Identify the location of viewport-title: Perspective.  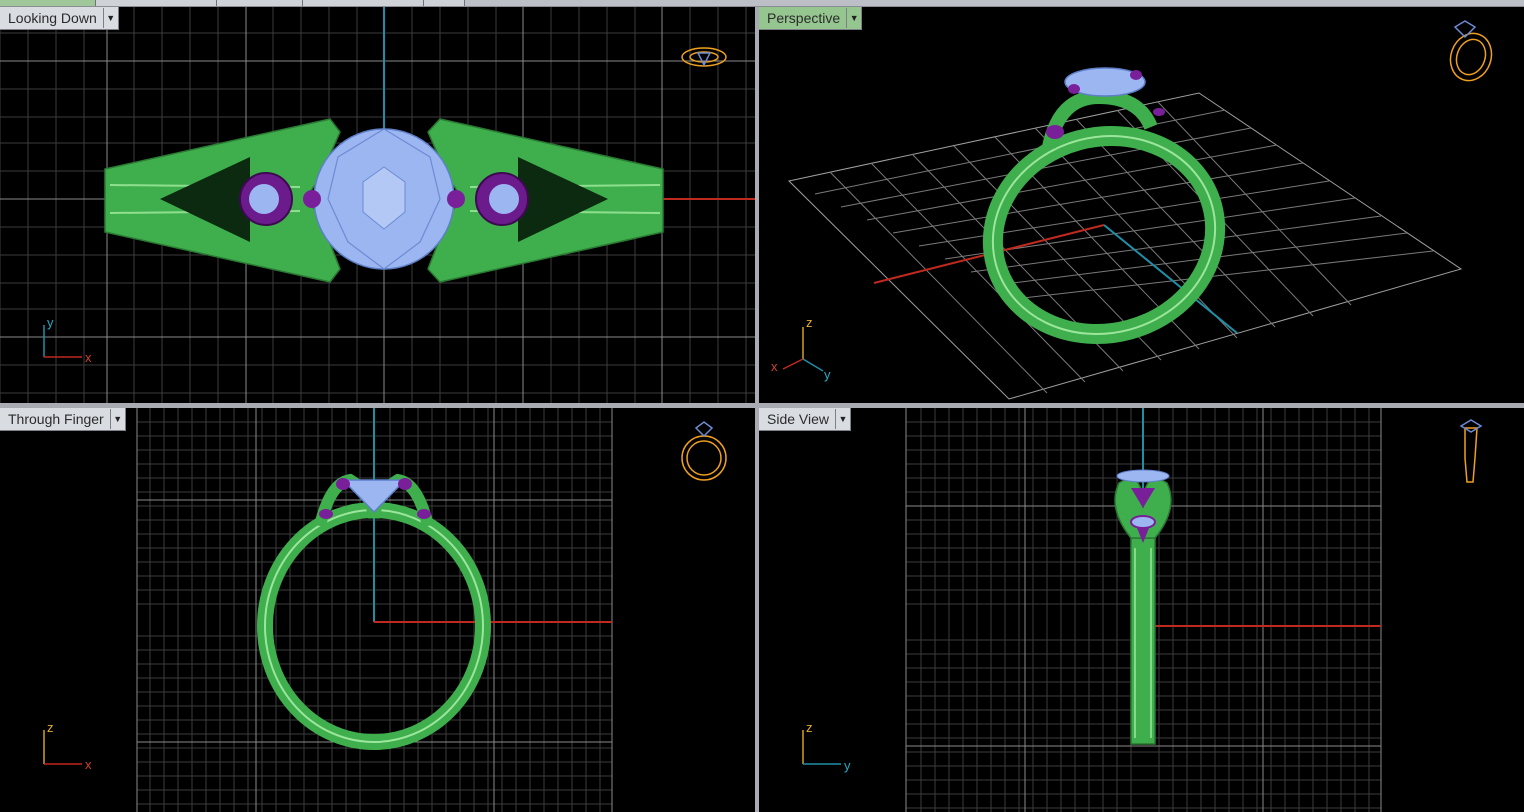
(804, 18).